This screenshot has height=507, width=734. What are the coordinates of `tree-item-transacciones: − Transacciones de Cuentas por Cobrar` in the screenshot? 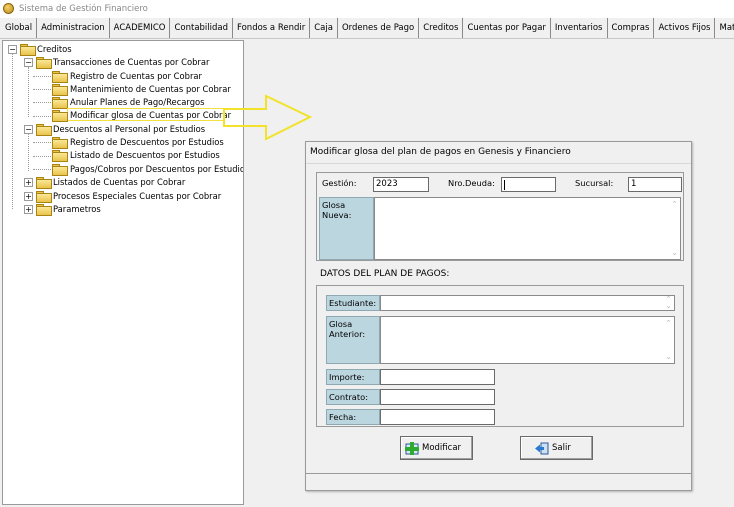 It's located at (123, 62).